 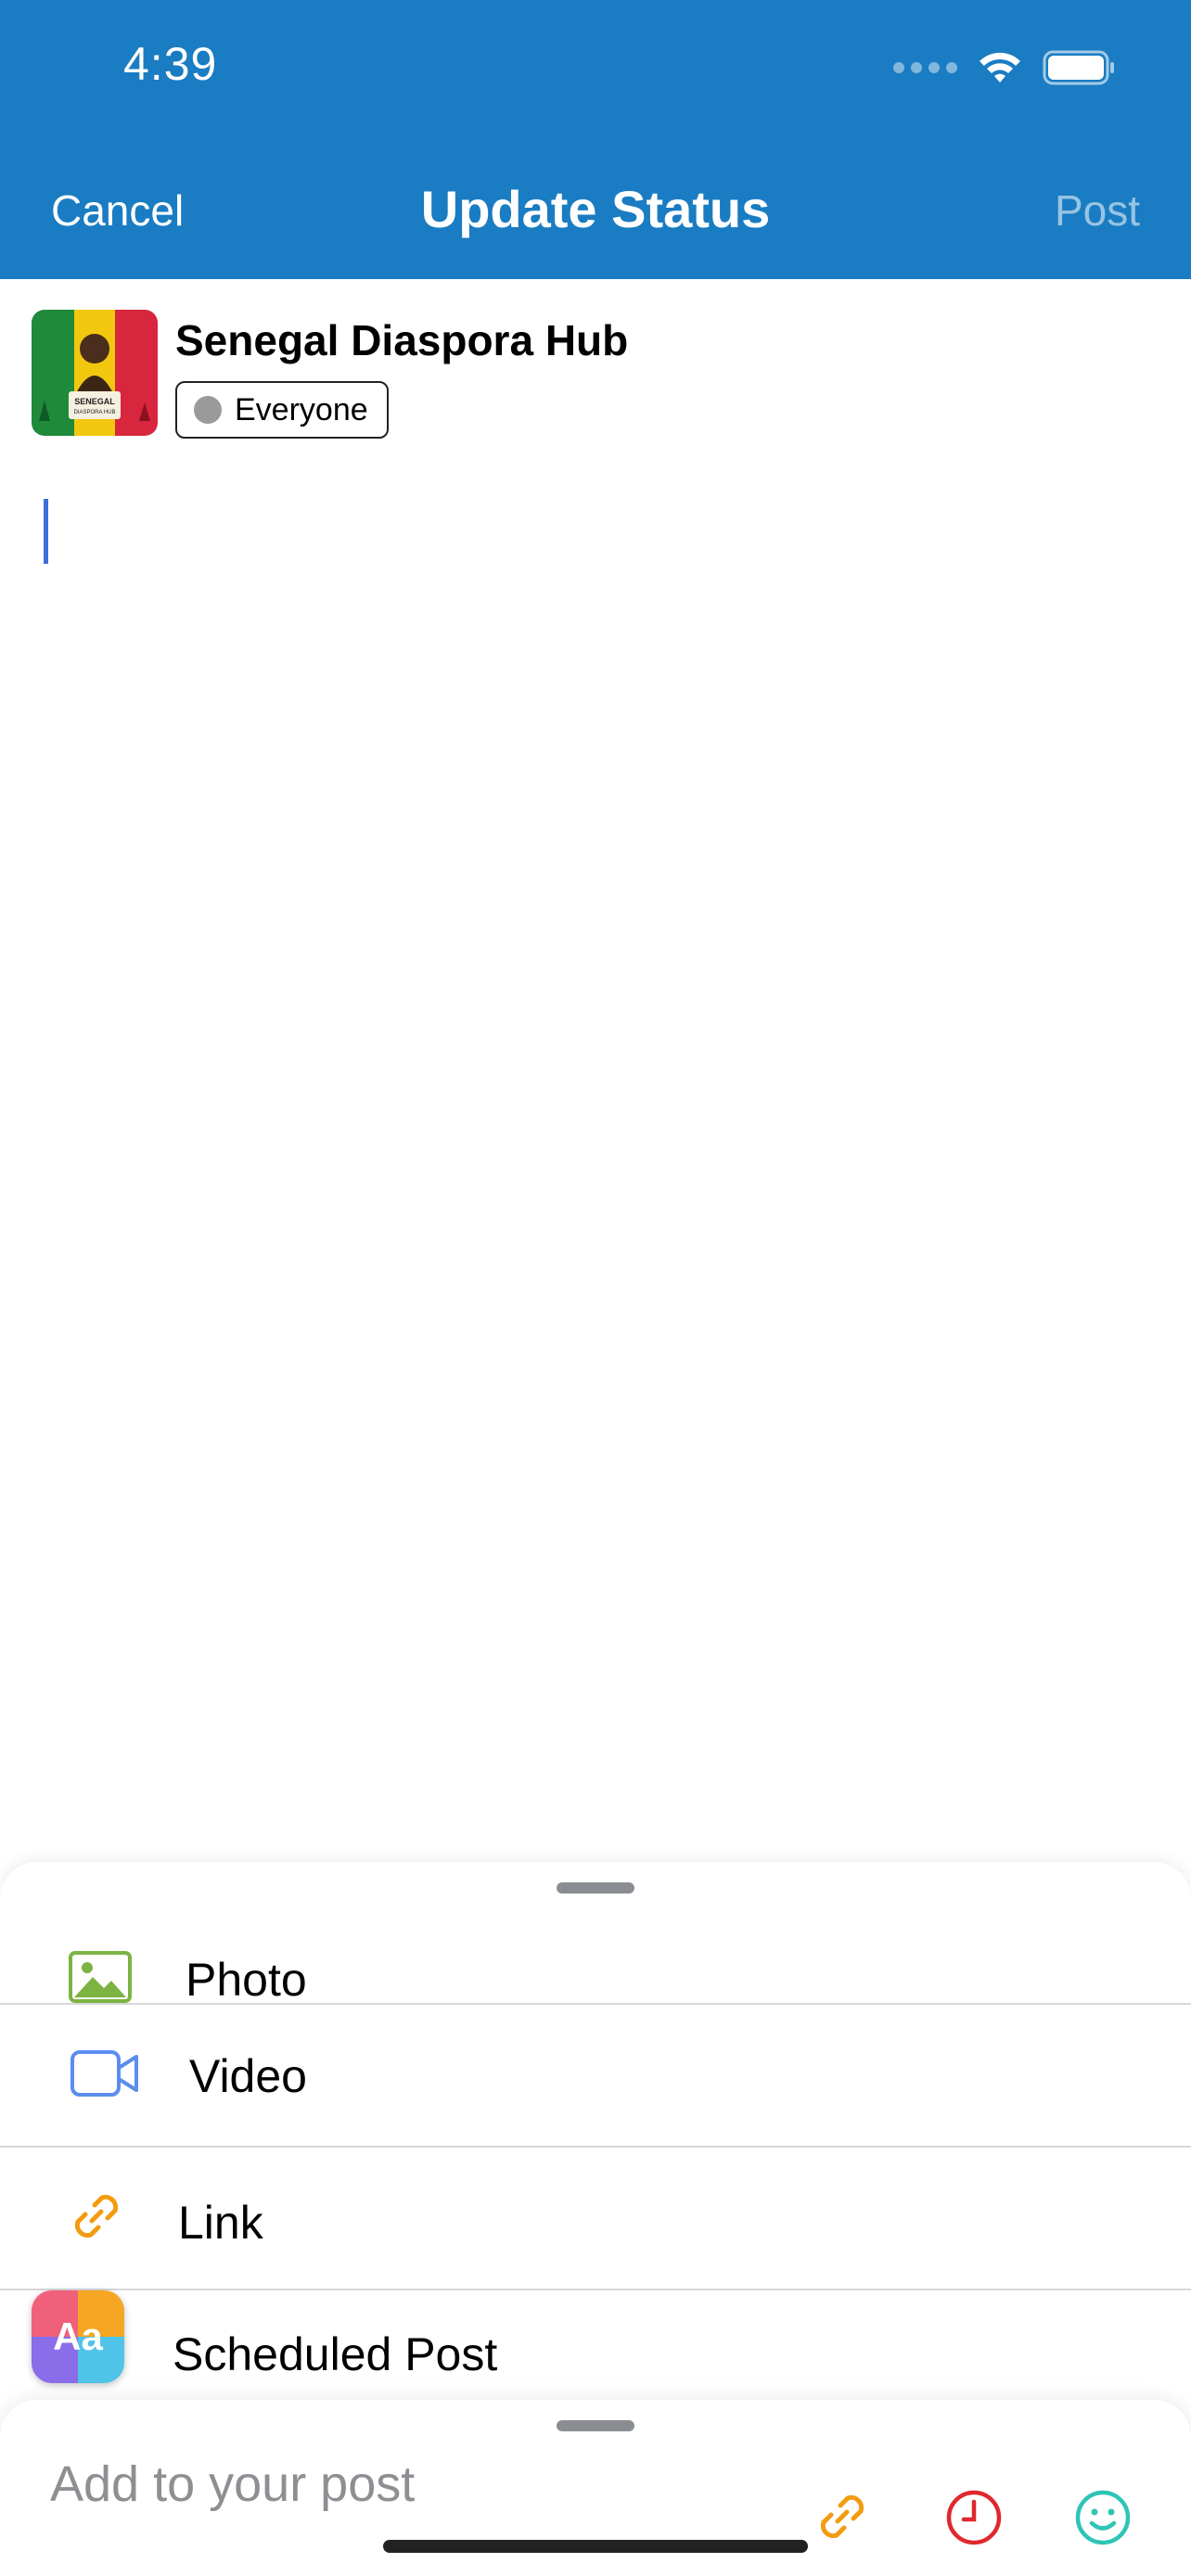 What do you see at coordinates (301, 409) in the screenshot?
I see `audience-label: Everyone` at bounding box center [301, 409].